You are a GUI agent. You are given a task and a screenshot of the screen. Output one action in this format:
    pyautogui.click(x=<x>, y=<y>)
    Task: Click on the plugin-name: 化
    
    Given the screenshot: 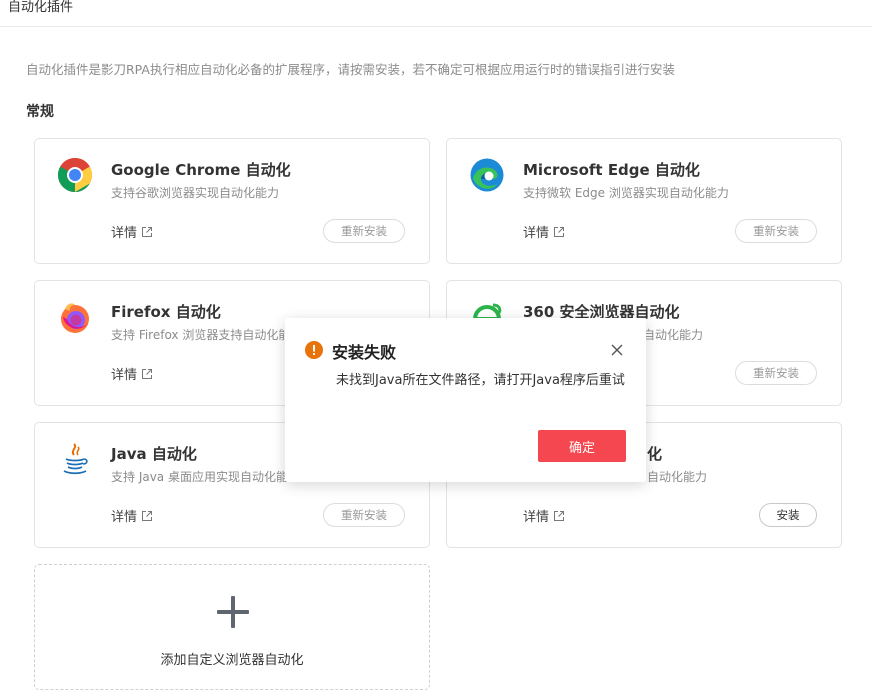 What is the action you would take?
    pyautogui.click(x=655, y=454)
    